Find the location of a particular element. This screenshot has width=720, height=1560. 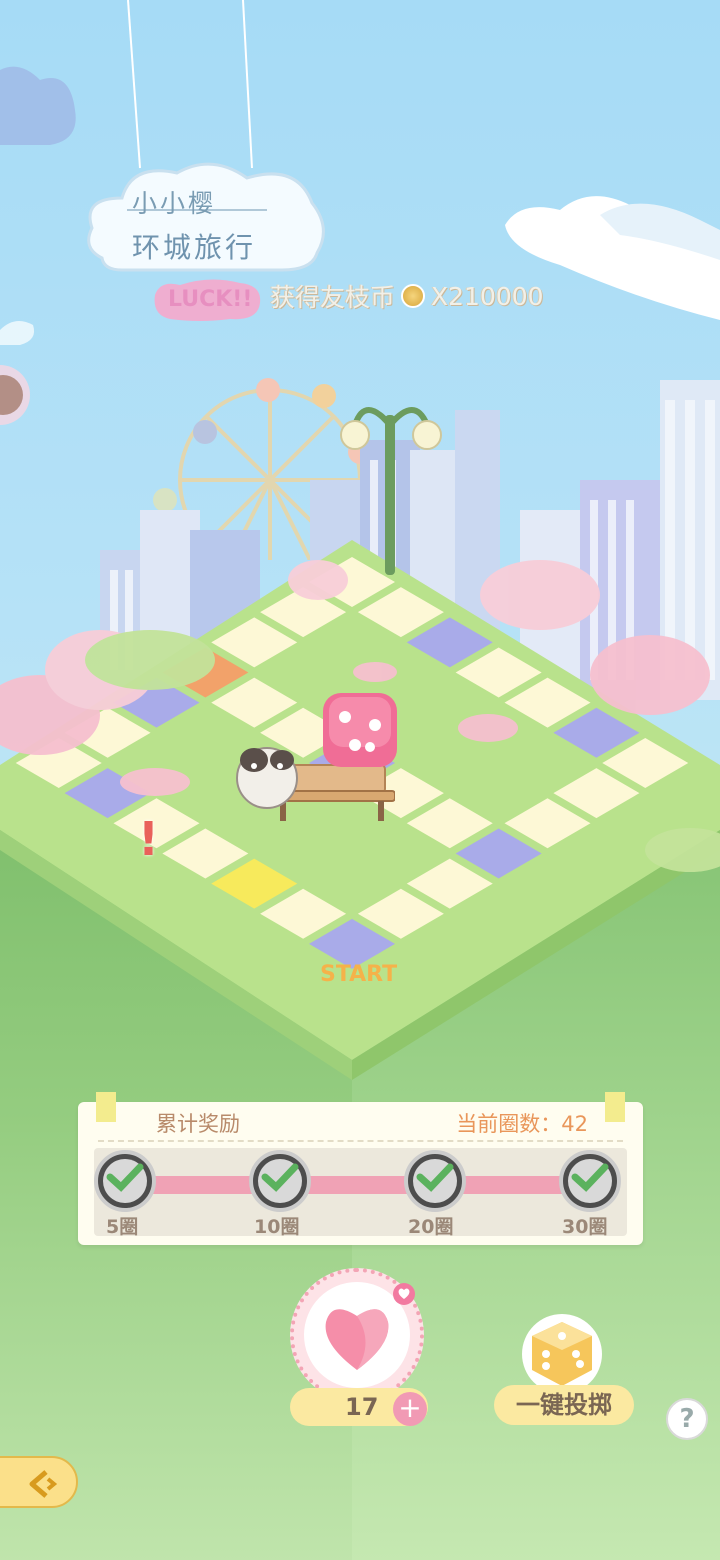

dice-icon is located at coordinates (562, 1354).